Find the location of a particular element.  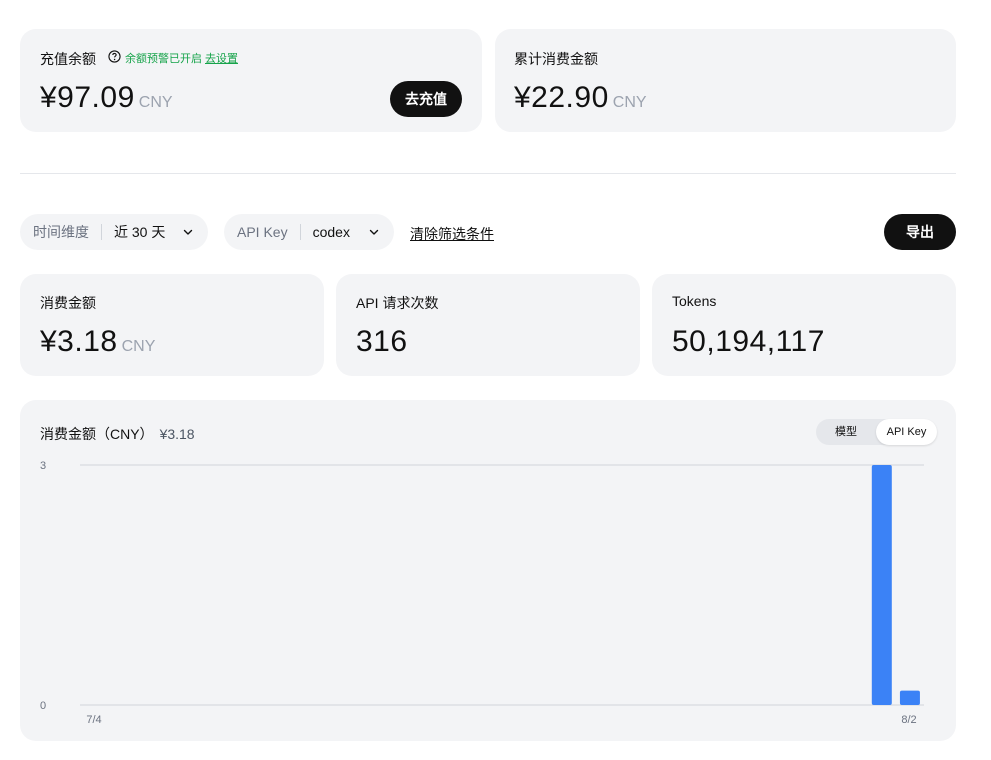

x-tick-label: 8/2 is located at coordinates (908, 720).